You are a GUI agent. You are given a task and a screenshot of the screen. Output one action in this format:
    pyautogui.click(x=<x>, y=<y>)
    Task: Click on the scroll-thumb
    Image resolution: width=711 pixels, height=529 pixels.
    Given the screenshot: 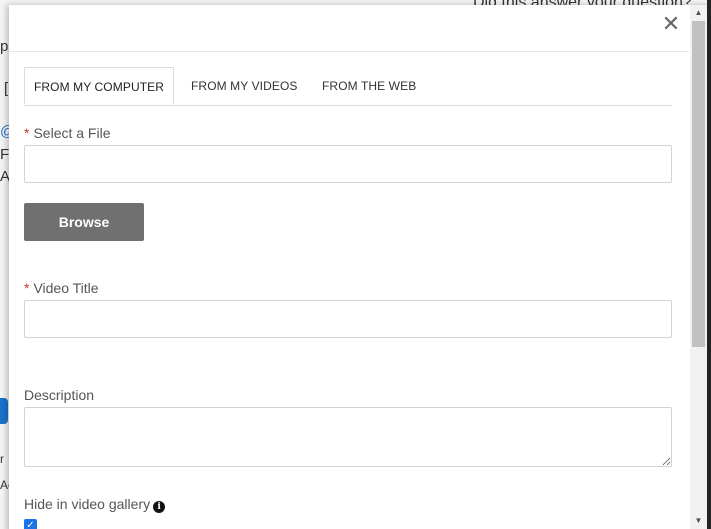 What is the action you would take?
    pyautogui.click(x=698, y=184)
    